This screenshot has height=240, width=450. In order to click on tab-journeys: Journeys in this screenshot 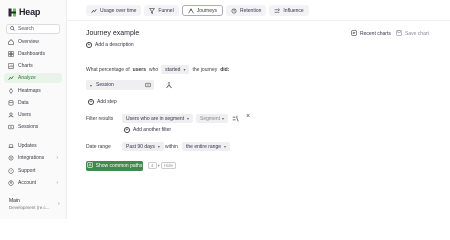, I will do `click(202, 10)`.